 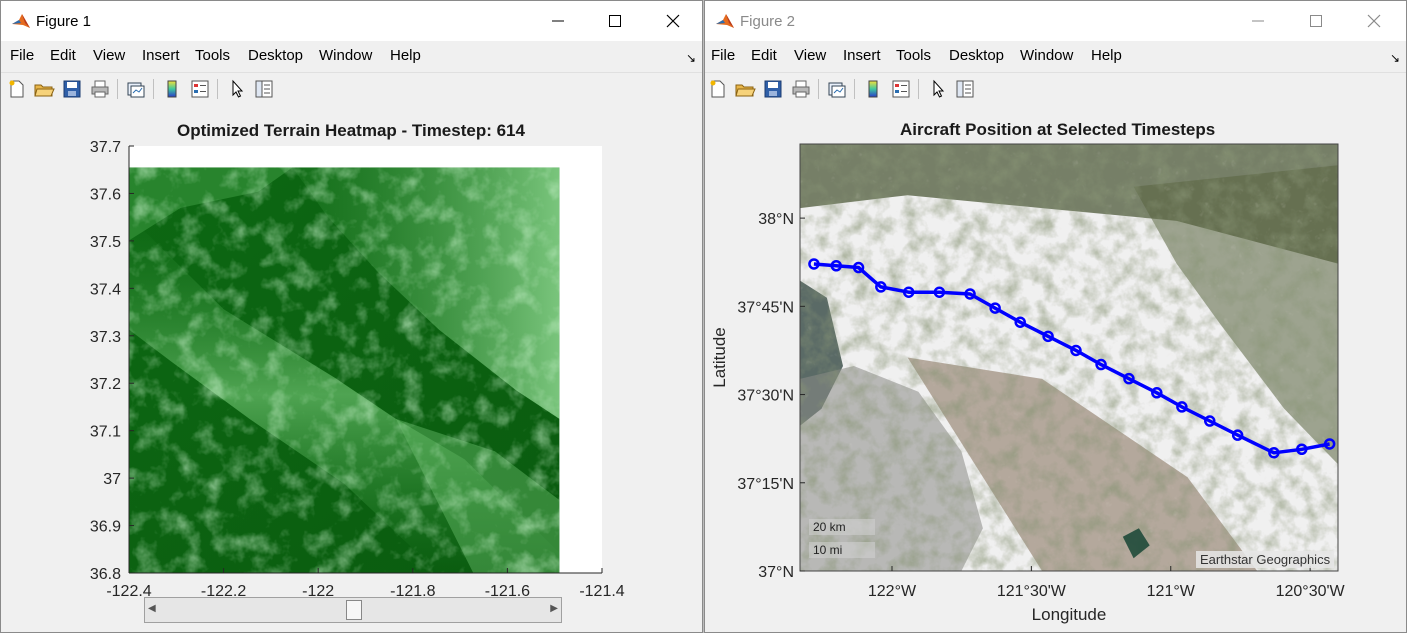 I want to click on map-x-tick-label: 121°W, so click(x=1171, y=591).